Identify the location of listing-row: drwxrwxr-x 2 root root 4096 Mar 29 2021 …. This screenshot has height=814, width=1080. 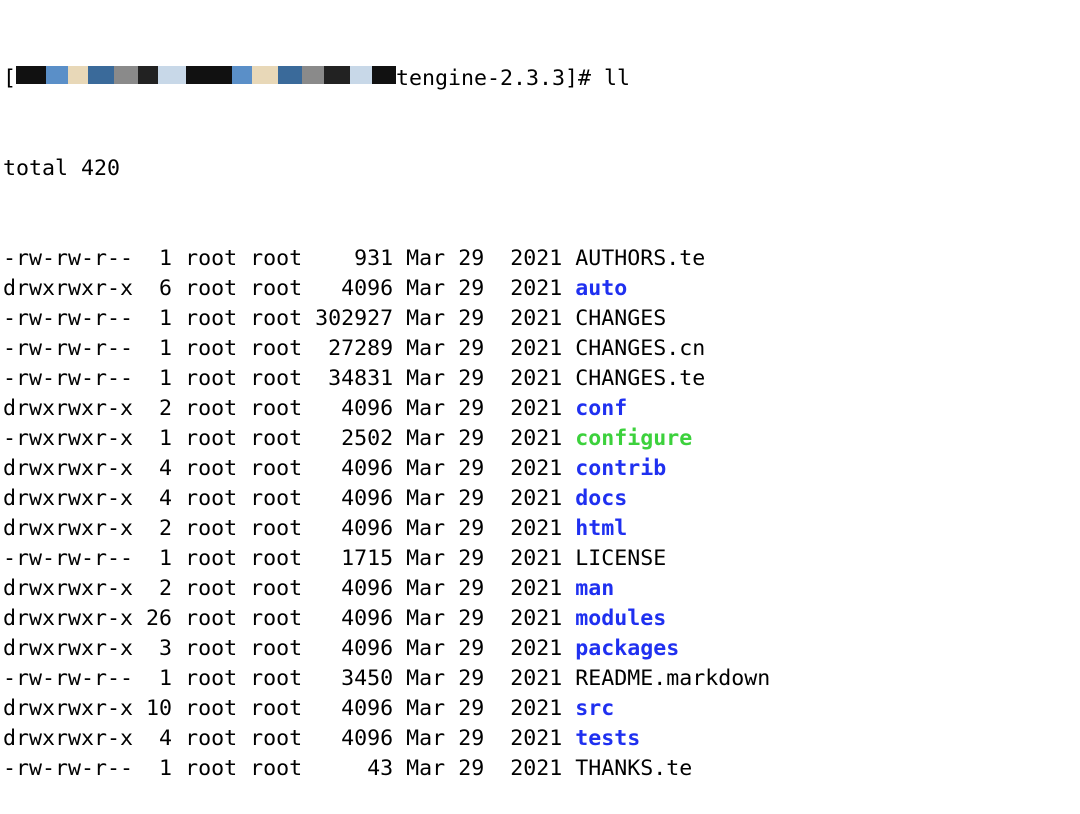
(386, 409).